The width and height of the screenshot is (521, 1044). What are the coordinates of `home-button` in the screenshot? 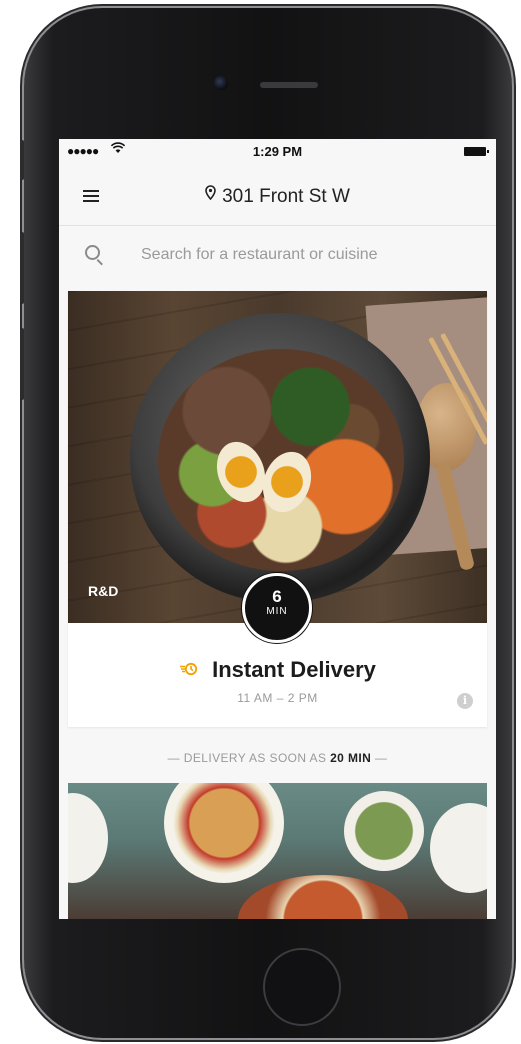 It's located at (302, 987).